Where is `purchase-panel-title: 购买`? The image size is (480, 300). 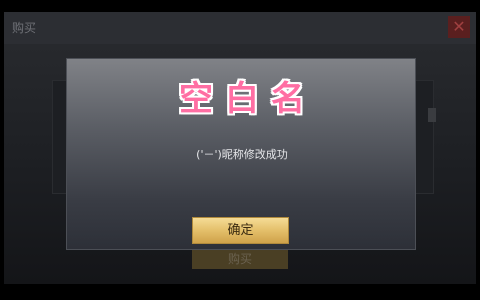 purchase-panel-title: 购买 is located at coordinates (24, 28).